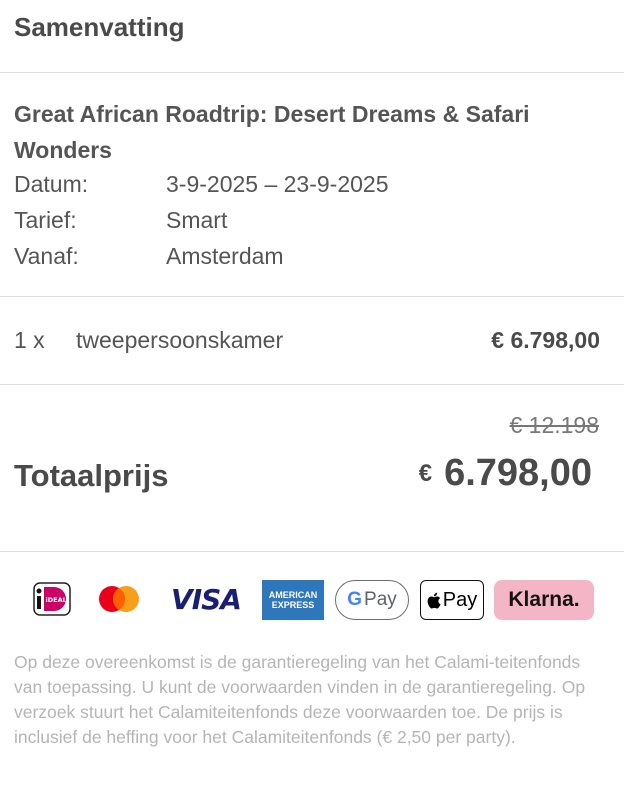  I want to click on line-item-qty: 1 x, so click(29, 340).